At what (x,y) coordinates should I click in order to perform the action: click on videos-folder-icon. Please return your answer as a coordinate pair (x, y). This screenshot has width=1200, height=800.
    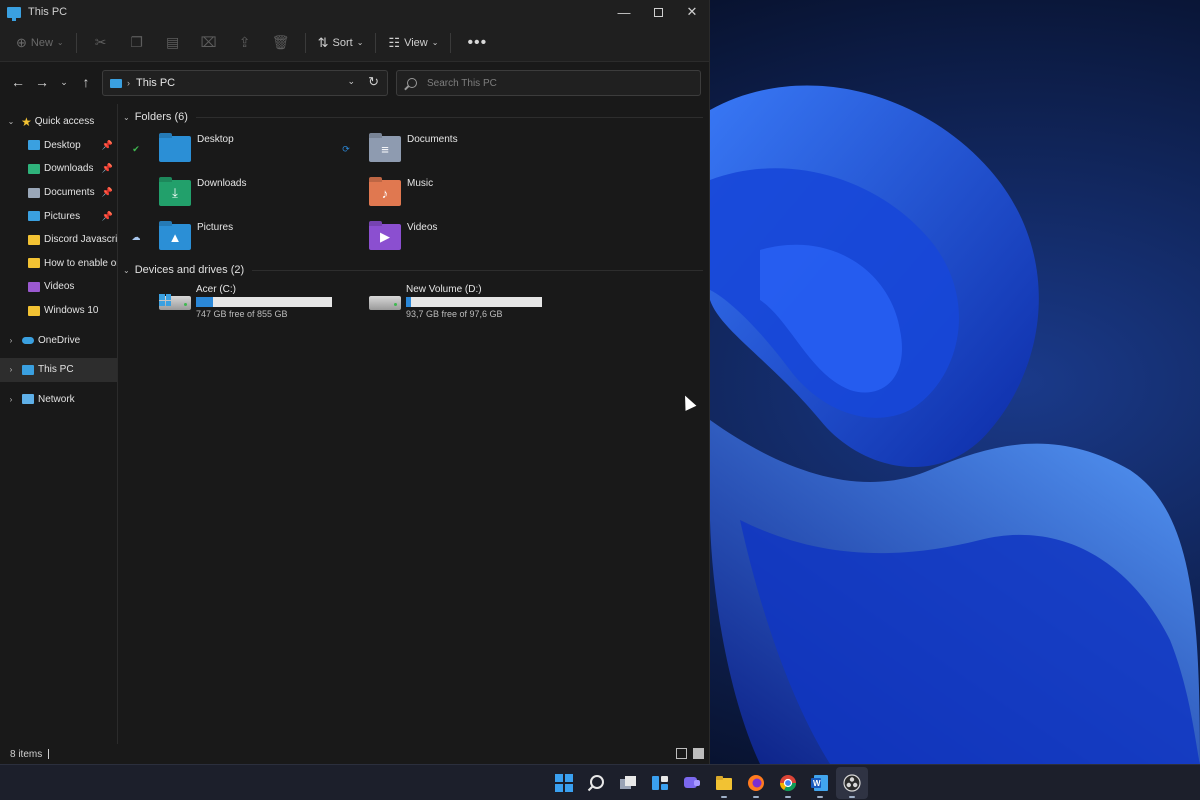
    Looking at the image, I should click on (34, 286).